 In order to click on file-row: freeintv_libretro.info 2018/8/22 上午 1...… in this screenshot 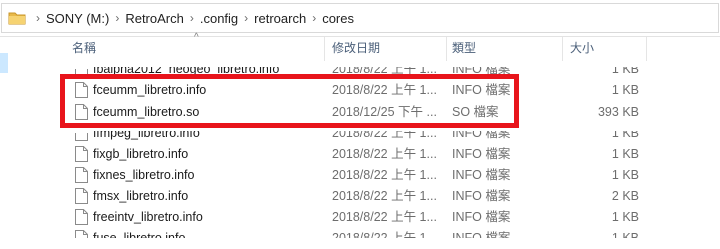, I will do `click(387, 217)`.